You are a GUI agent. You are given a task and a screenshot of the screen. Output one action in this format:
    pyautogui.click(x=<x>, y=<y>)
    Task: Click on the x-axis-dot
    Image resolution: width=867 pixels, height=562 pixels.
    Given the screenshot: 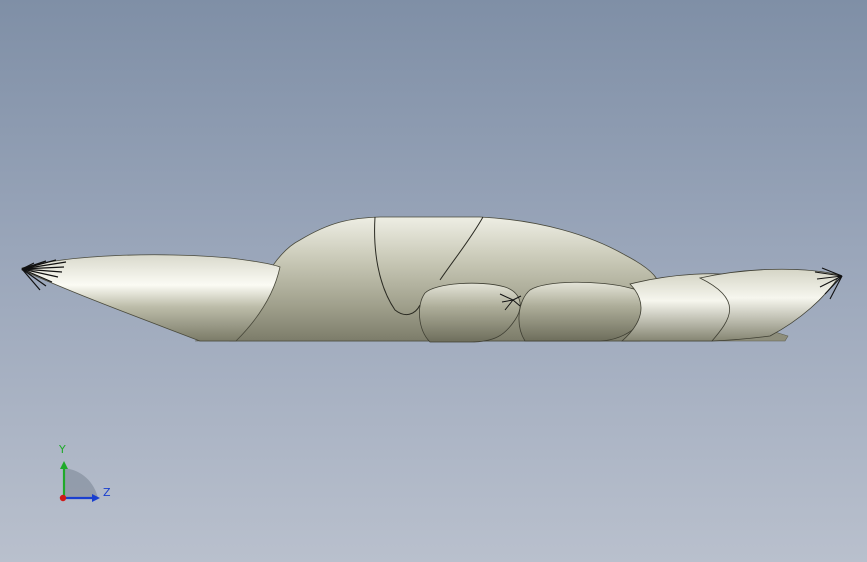 What is the action you would take?
    pyautogui.click(x=63, y=498)
    